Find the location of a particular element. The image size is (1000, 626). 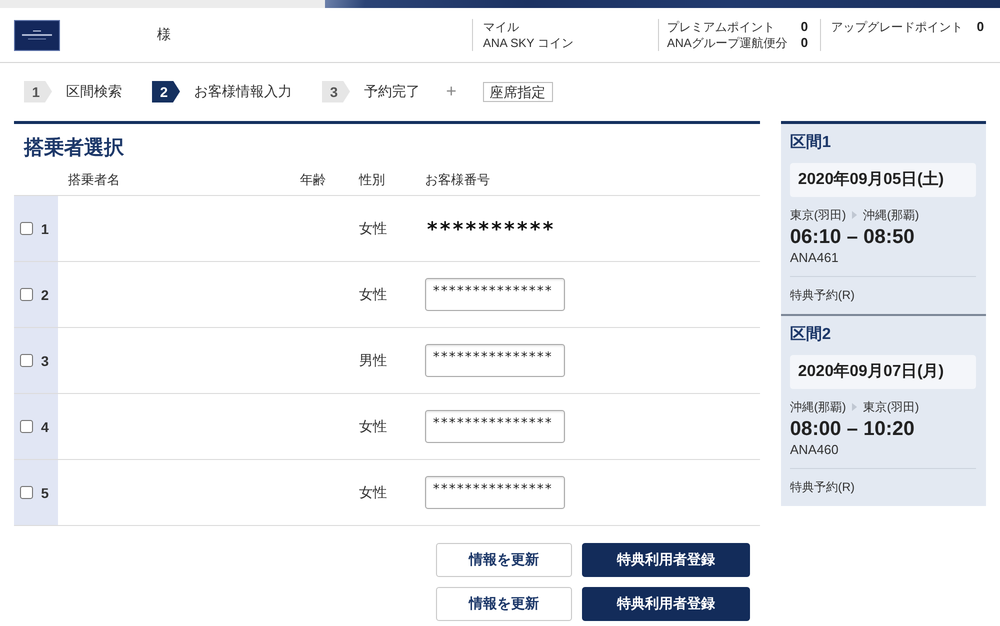

step-label: 予約完了 is located at coordinates (392, 91).